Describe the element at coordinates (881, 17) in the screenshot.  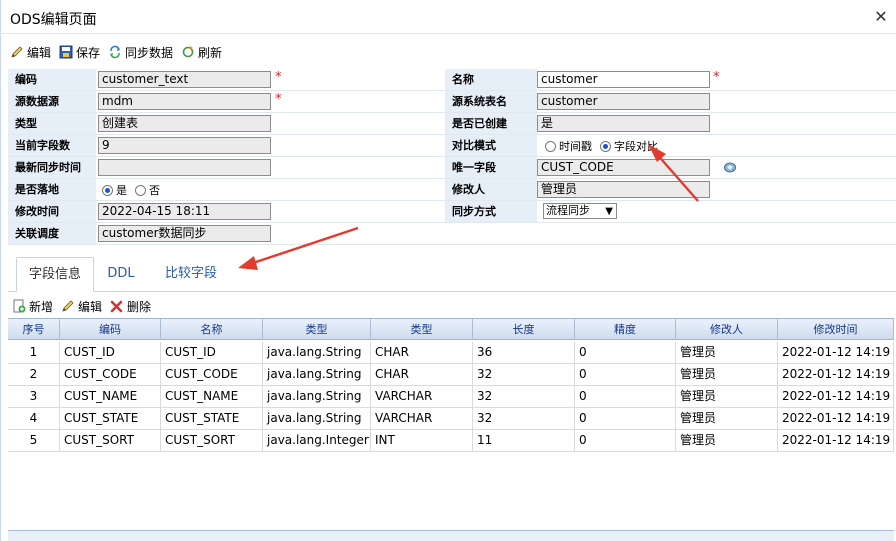
I see `close-button: ✕` at that location.